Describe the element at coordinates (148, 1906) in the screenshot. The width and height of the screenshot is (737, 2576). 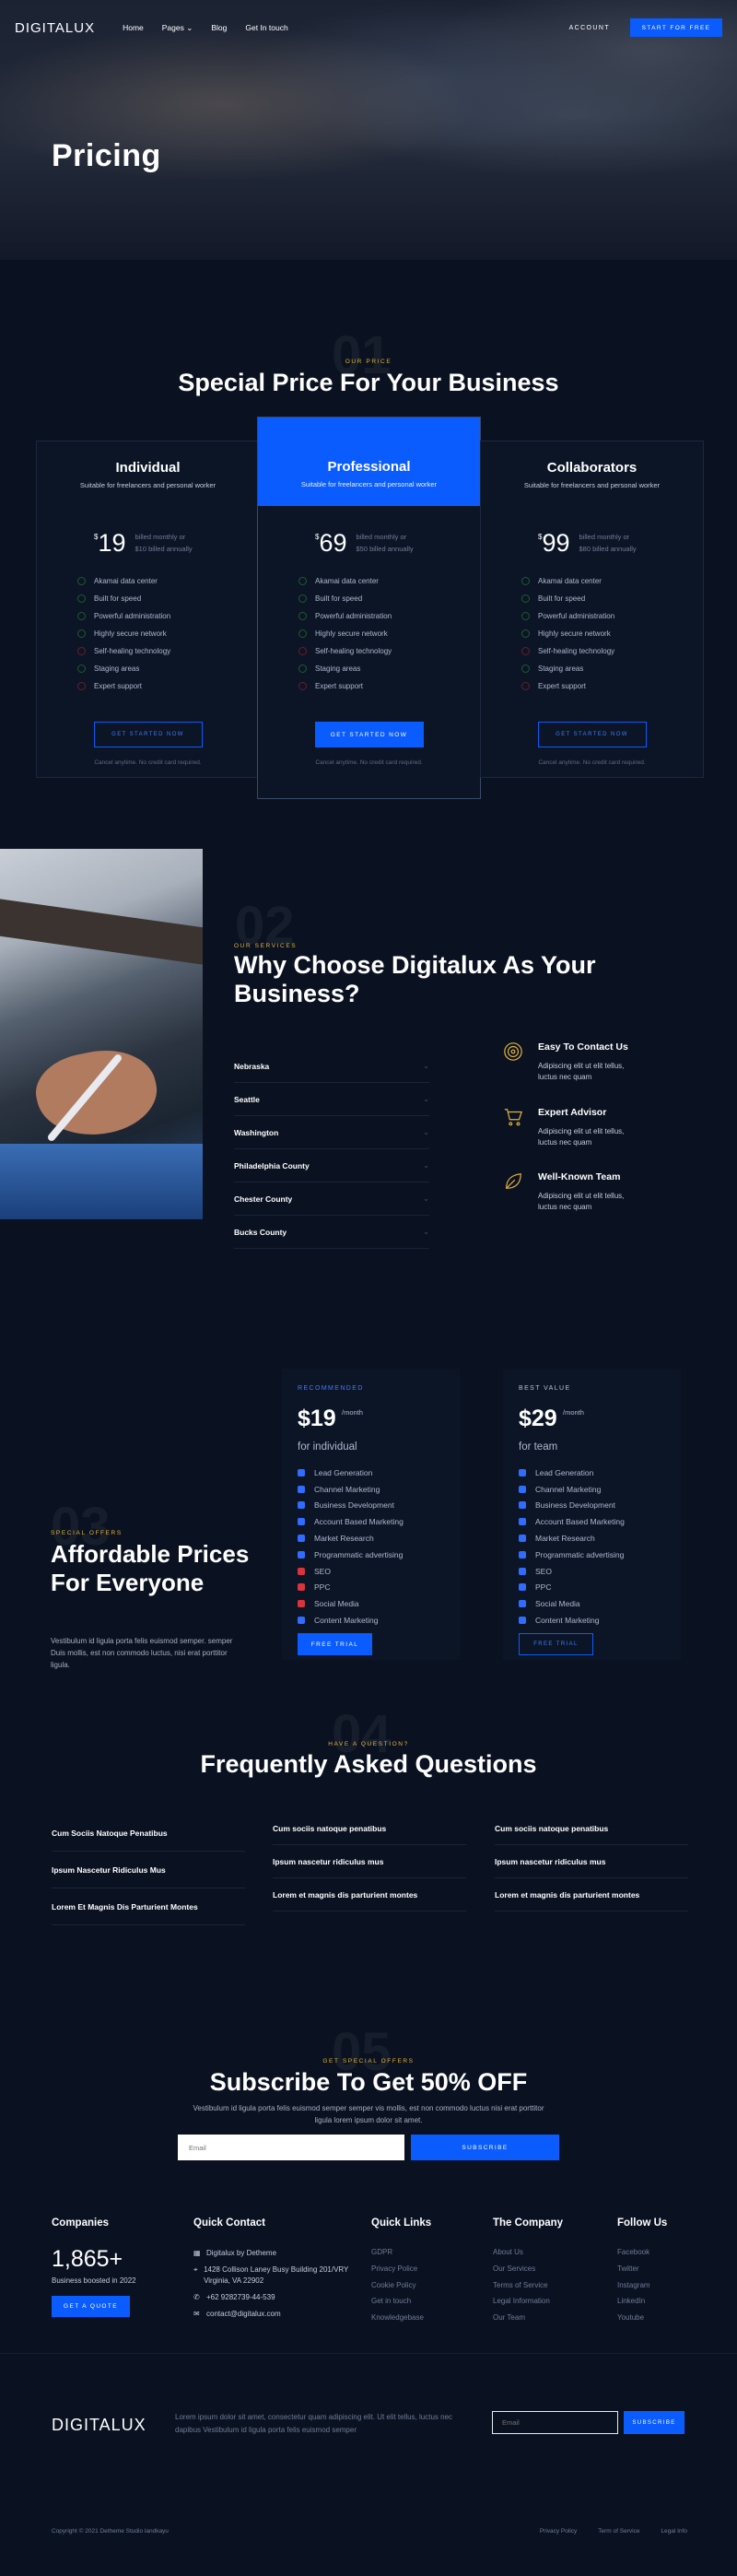
I see `faq-question: Lorem Et Magnis Dis Parturient Montes` at that location.